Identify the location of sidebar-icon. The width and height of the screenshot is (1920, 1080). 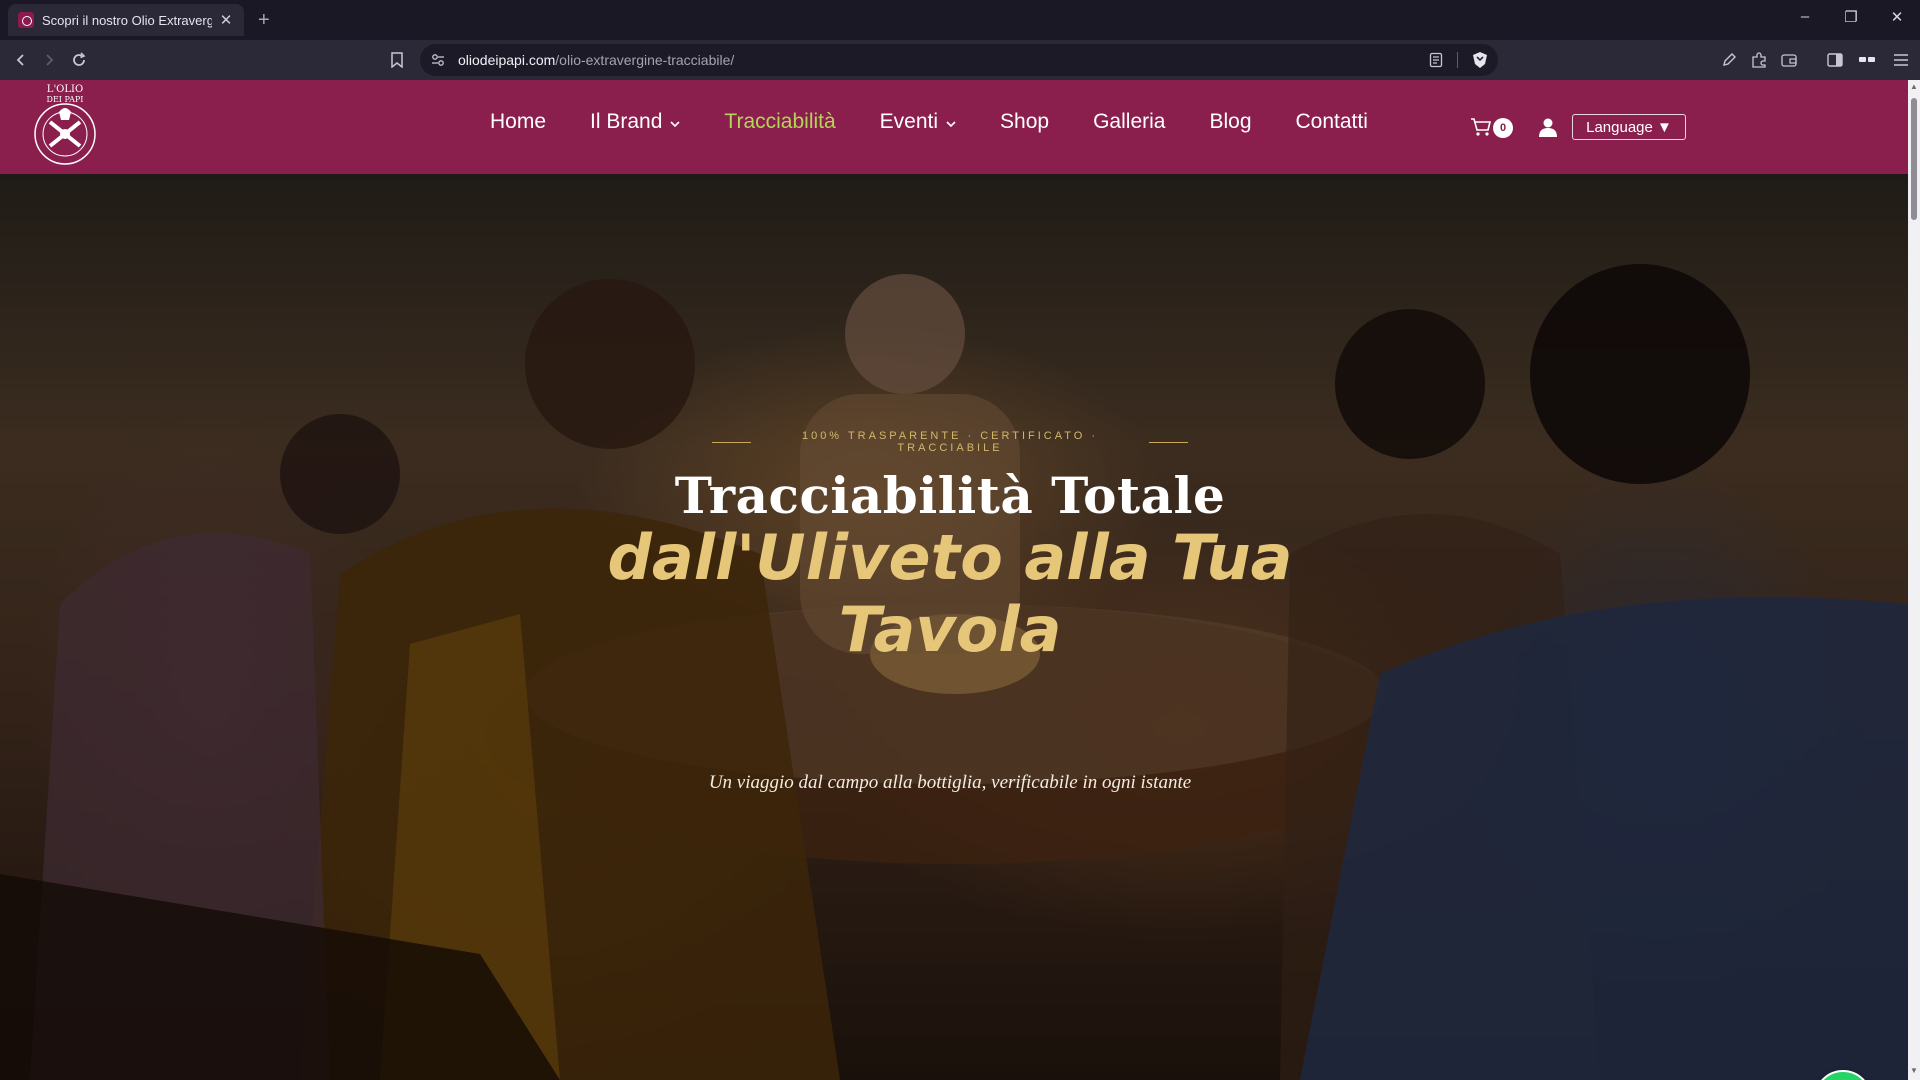
(1835, 60).